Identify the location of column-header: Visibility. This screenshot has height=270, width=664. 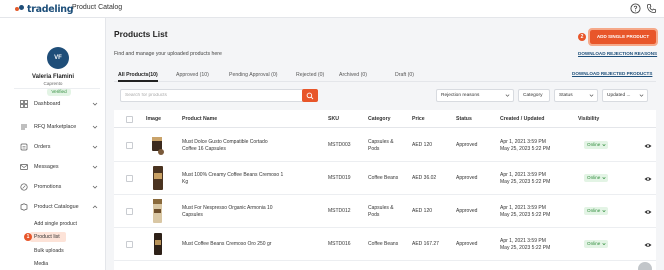
(589, 119).